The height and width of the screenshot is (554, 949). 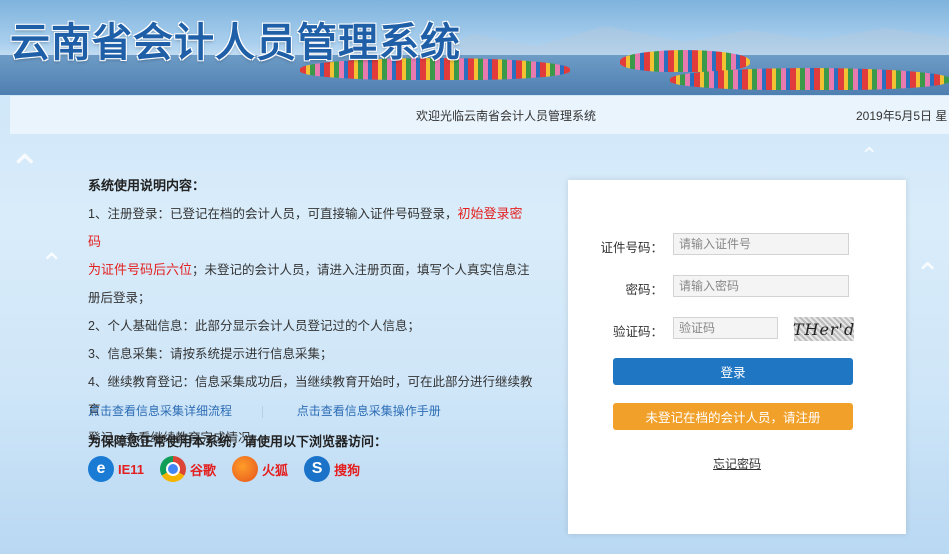 I want to click on welcome-strip: 欢迎光临云南省会计人员管理系统 2019年5月5日 星, so click(x=479, y=115).